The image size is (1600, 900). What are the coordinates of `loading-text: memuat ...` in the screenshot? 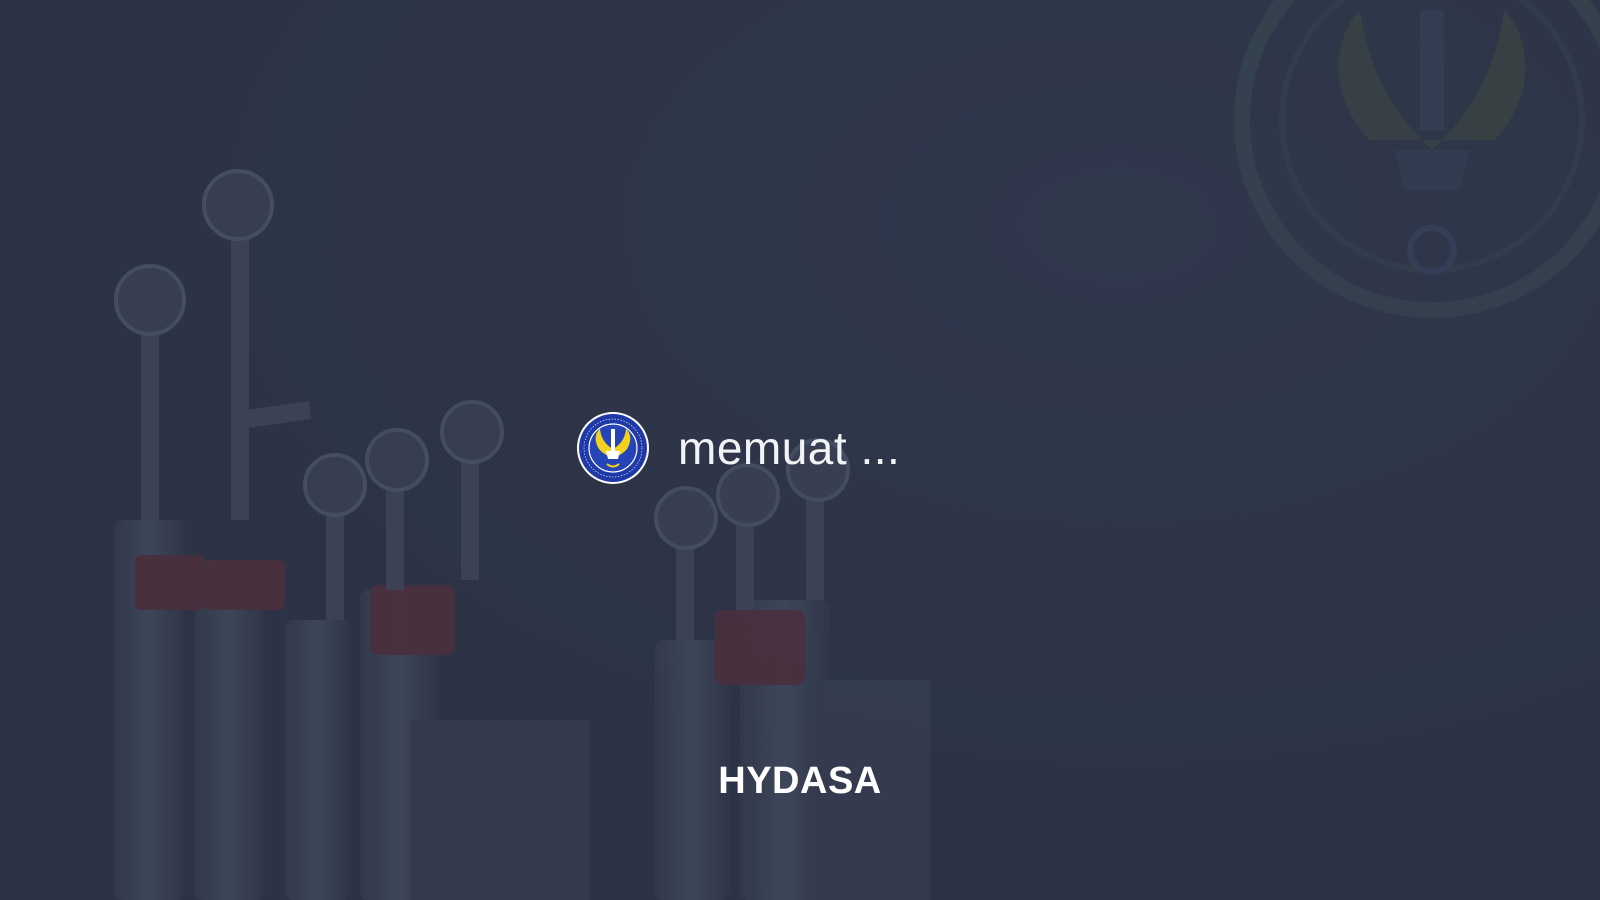 It's located at (789, 448).